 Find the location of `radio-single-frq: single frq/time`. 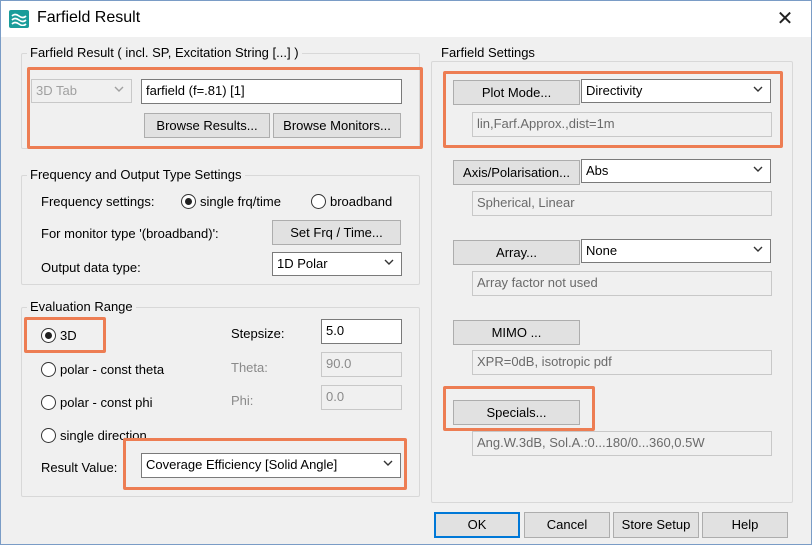

radio-single-frq: single frq/time is located at coordinates (231, 201).